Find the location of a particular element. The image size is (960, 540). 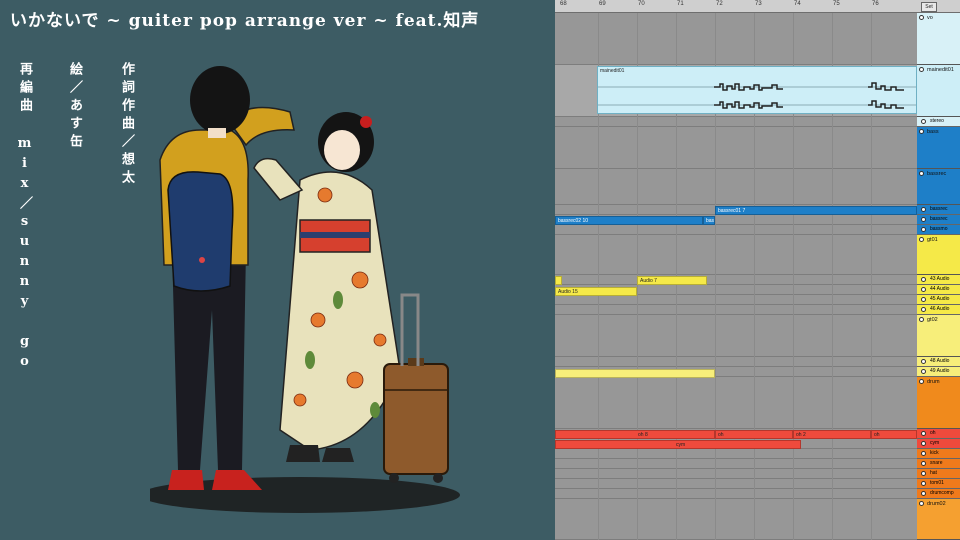

ruler-bar-71: 71 is located at coordinates (680, 4).